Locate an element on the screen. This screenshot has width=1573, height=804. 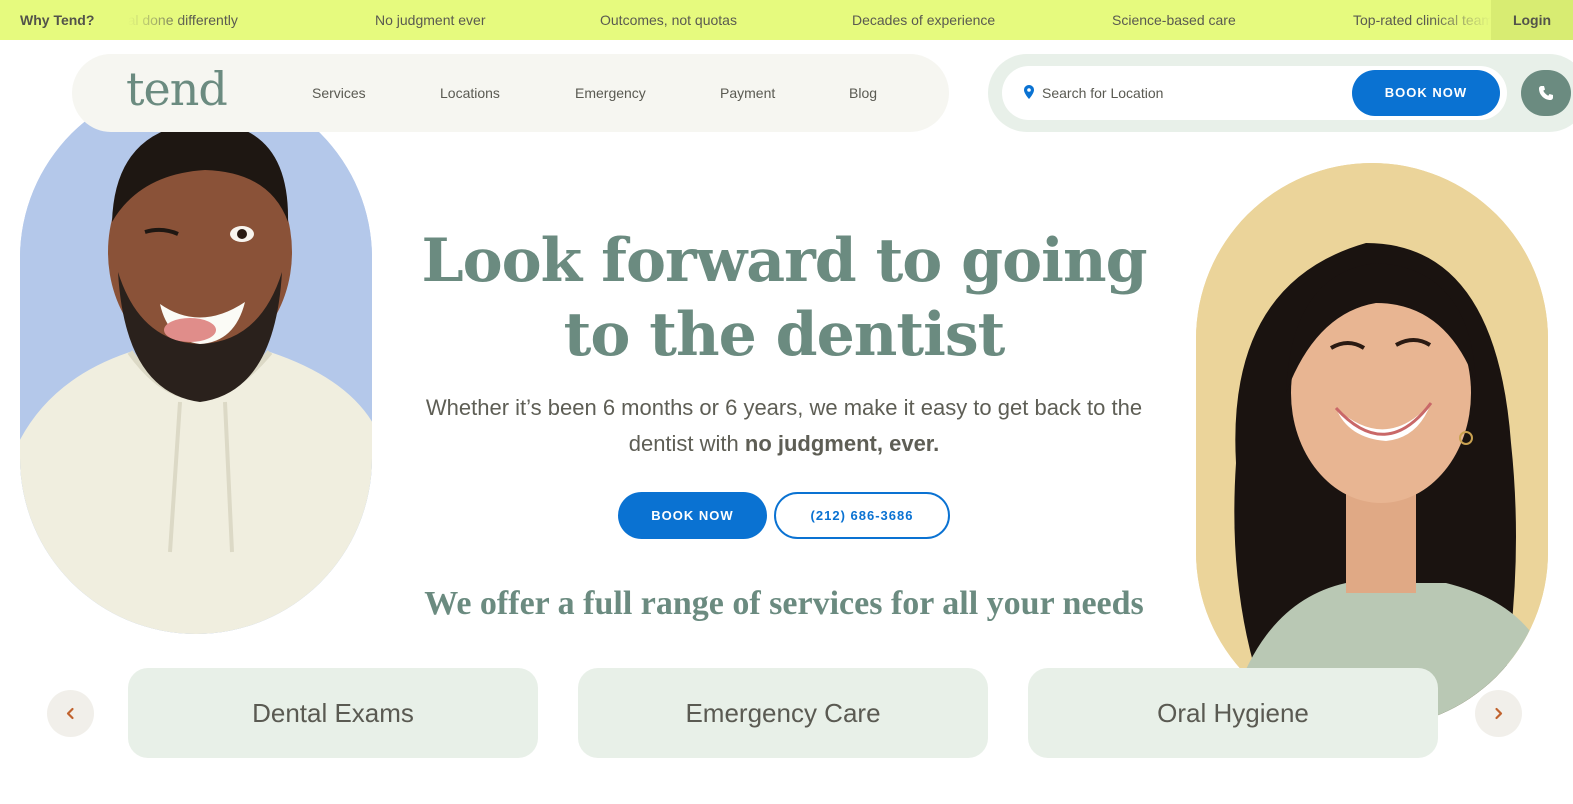
location-pin-icon is located at coordinates (1029, 92).